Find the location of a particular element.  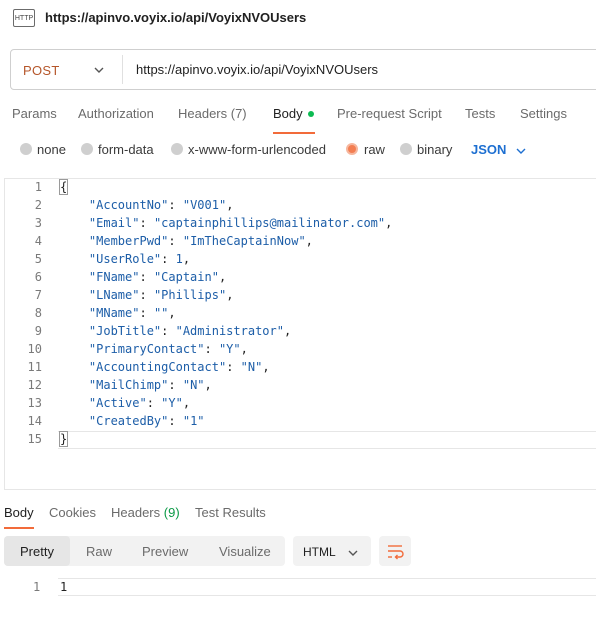

wrap-lines-icon is located at coordinates (396, 552).